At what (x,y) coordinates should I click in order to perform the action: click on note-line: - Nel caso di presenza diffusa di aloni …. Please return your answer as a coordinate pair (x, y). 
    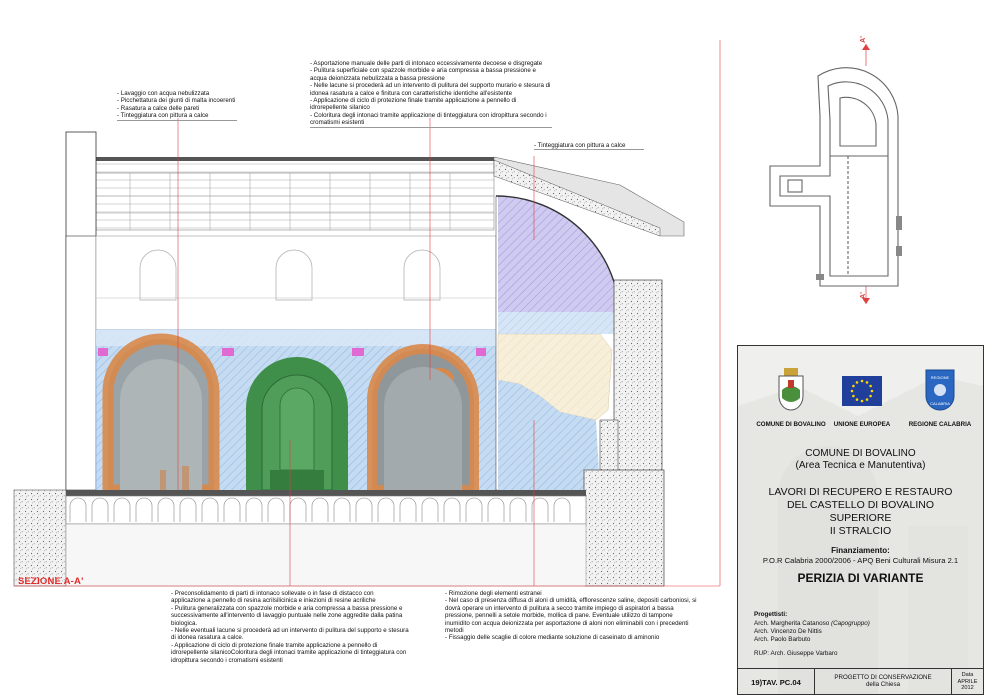
    Looking at the image, I should click on (571, 616).